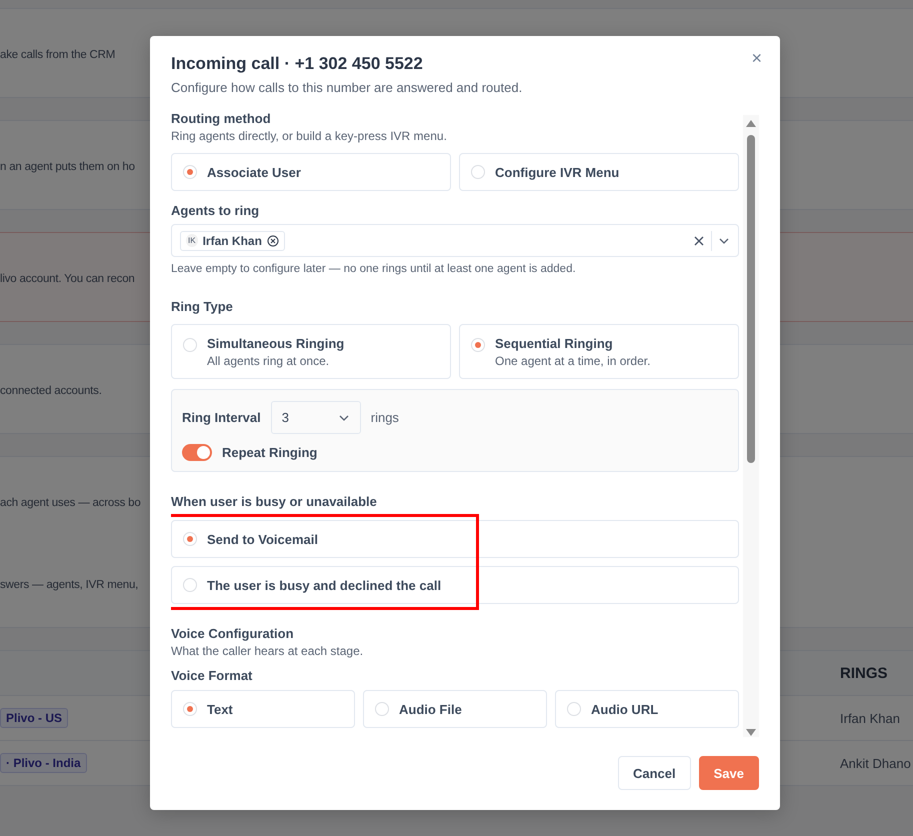 This screenshot has width=913, height=836. Describe the element at coordinates (233, 633) in the screenshot. I see `section-title: Voice Configuration` at that location.